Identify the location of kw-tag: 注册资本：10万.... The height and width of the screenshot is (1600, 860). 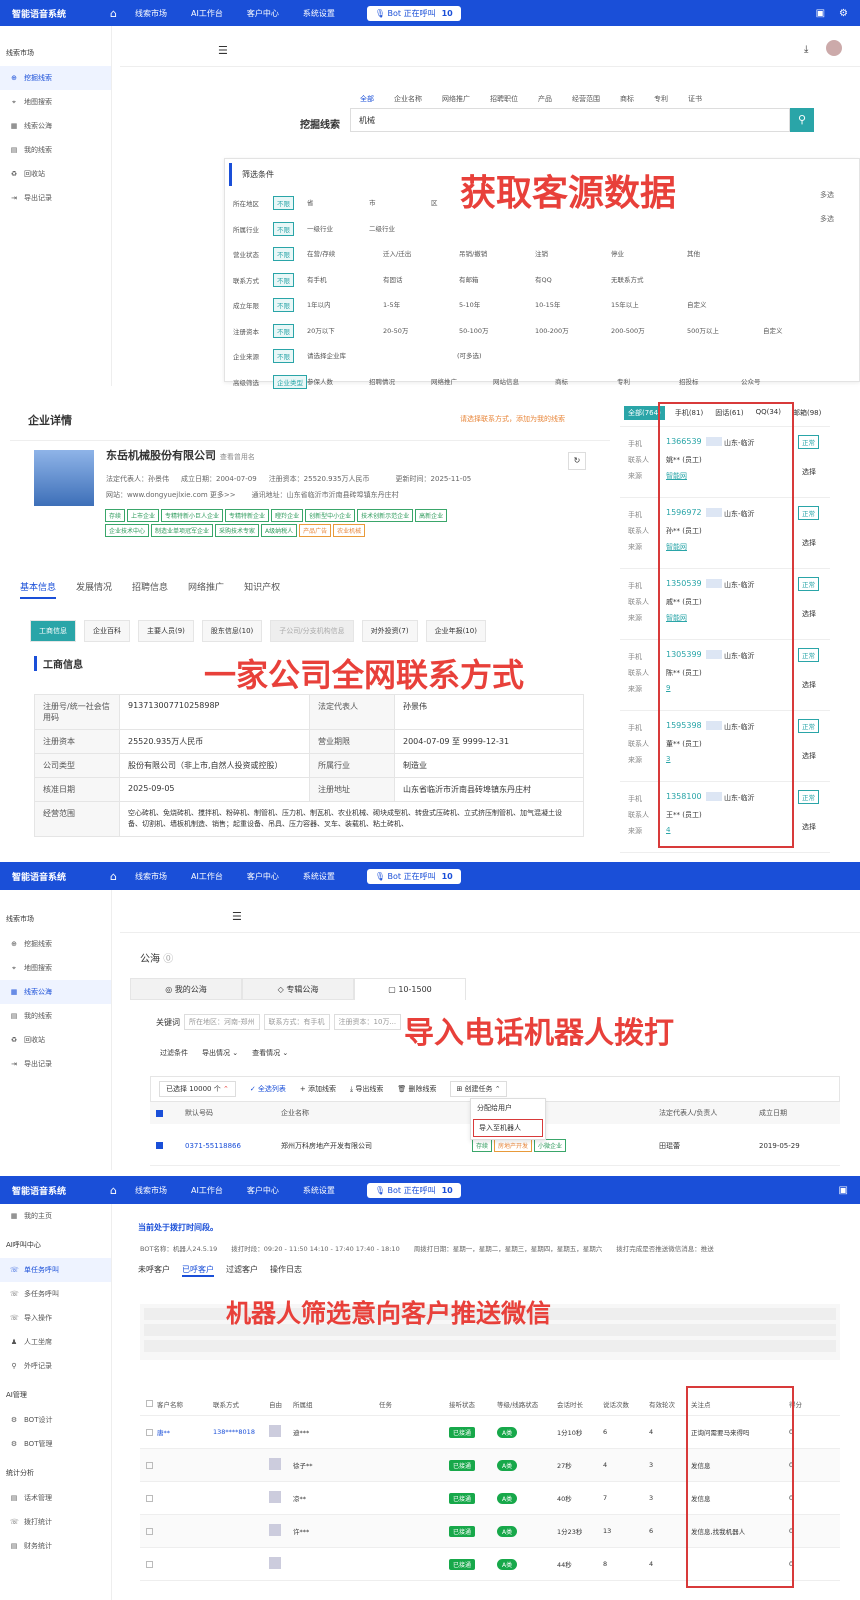
(367, 1022).